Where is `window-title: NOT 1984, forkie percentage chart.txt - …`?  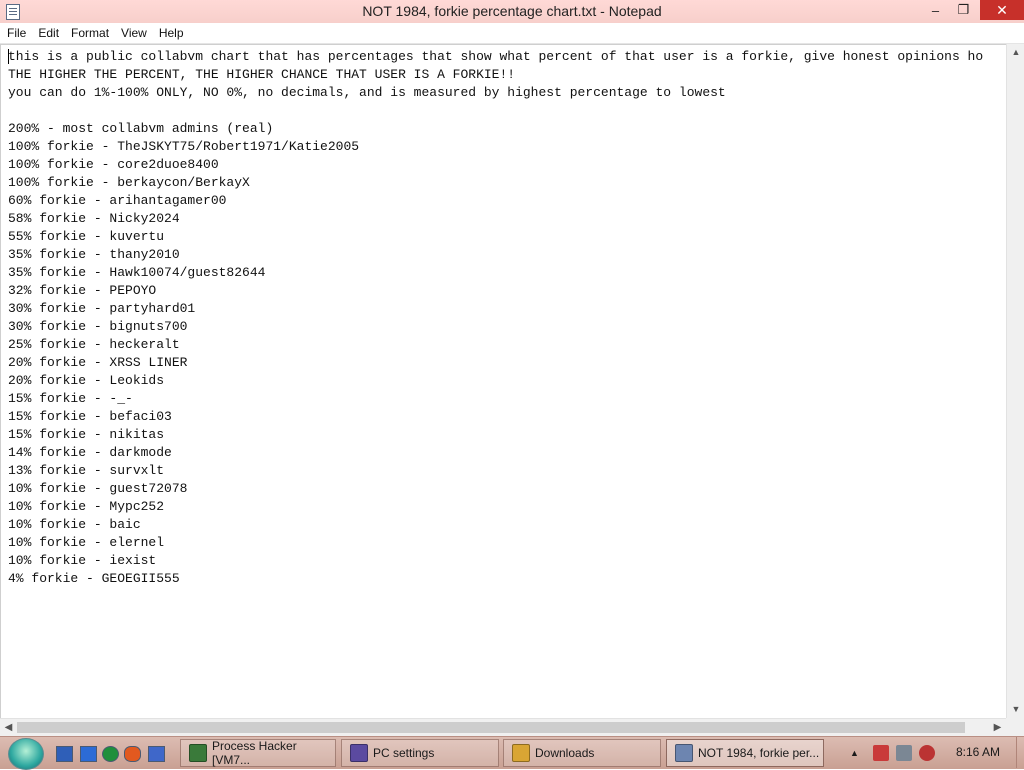 window-title: NOT 1984, forkie percentage chart.txt - … is located at coordinates (512, 11).